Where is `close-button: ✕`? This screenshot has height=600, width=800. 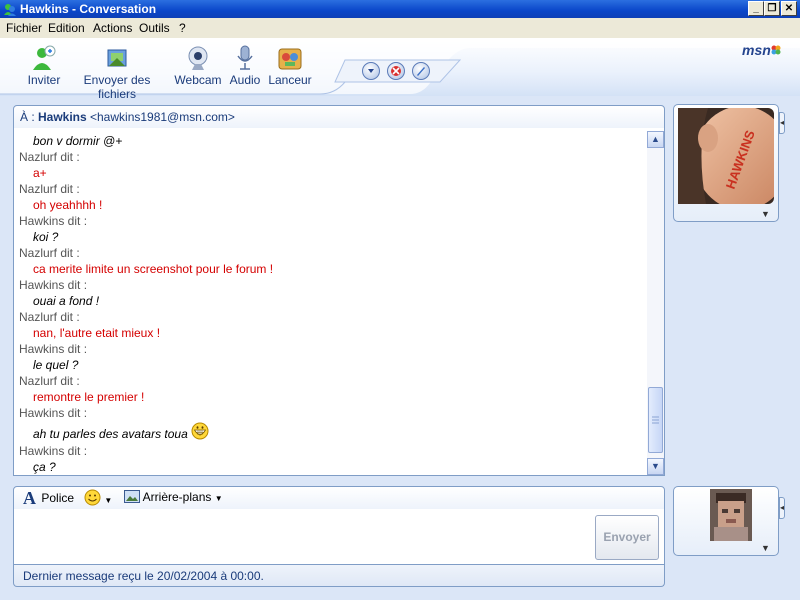
close-button: ✕ is located at coordinates (789, 8).